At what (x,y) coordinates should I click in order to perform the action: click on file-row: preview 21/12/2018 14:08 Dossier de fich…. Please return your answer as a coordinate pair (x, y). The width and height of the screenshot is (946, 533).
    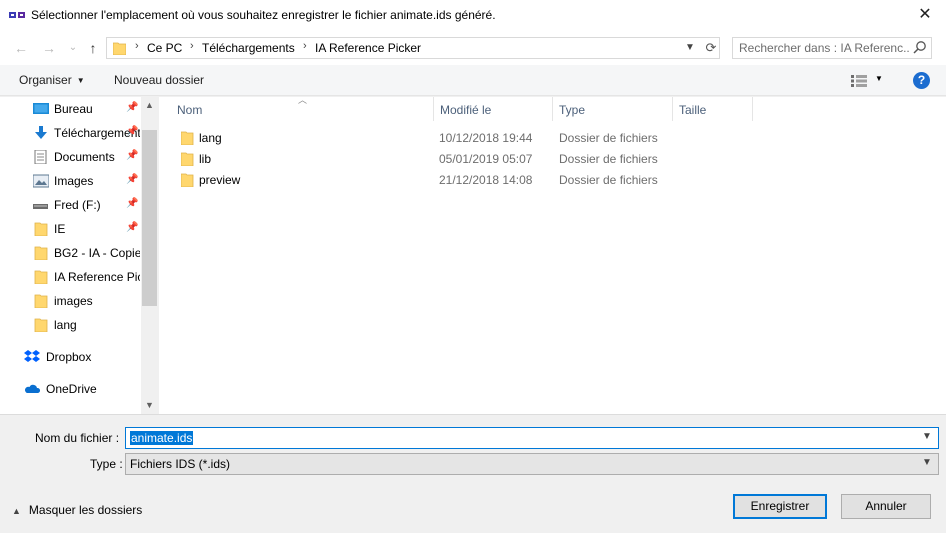
    Looking at the image, I should click on (552, 180).